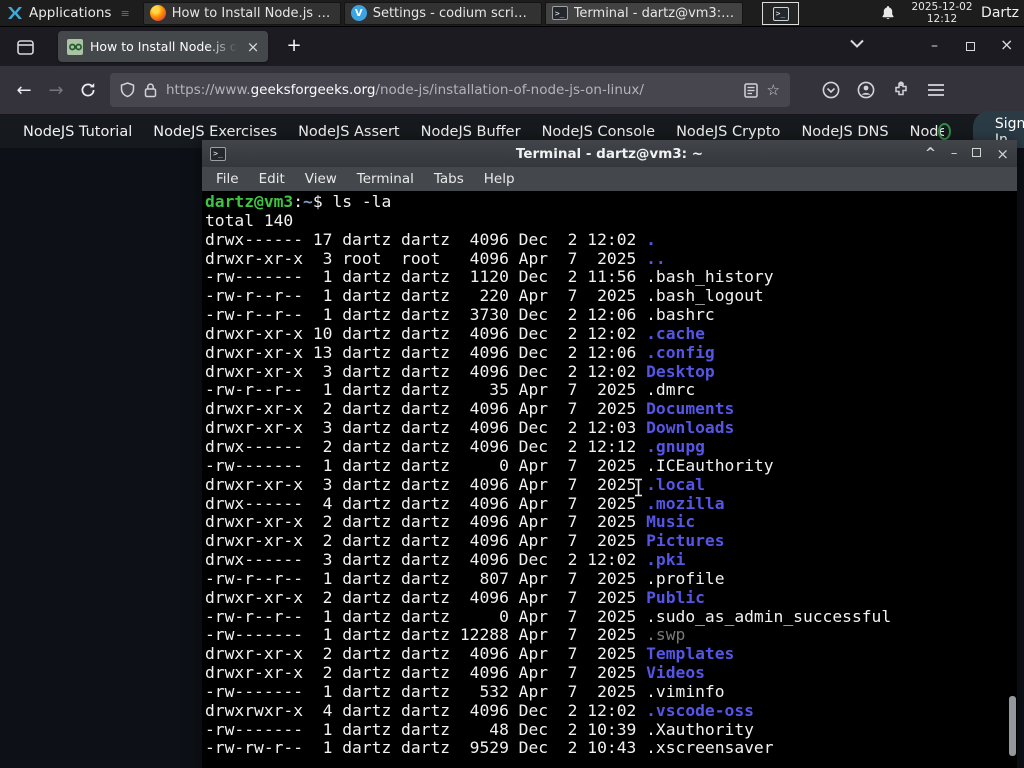 The width and height of the screenshot is (1024, 768). I want to click on file-attributes: -rw------- 1 dartz dartz 532 Apr 7 2025, so click(426, 691).